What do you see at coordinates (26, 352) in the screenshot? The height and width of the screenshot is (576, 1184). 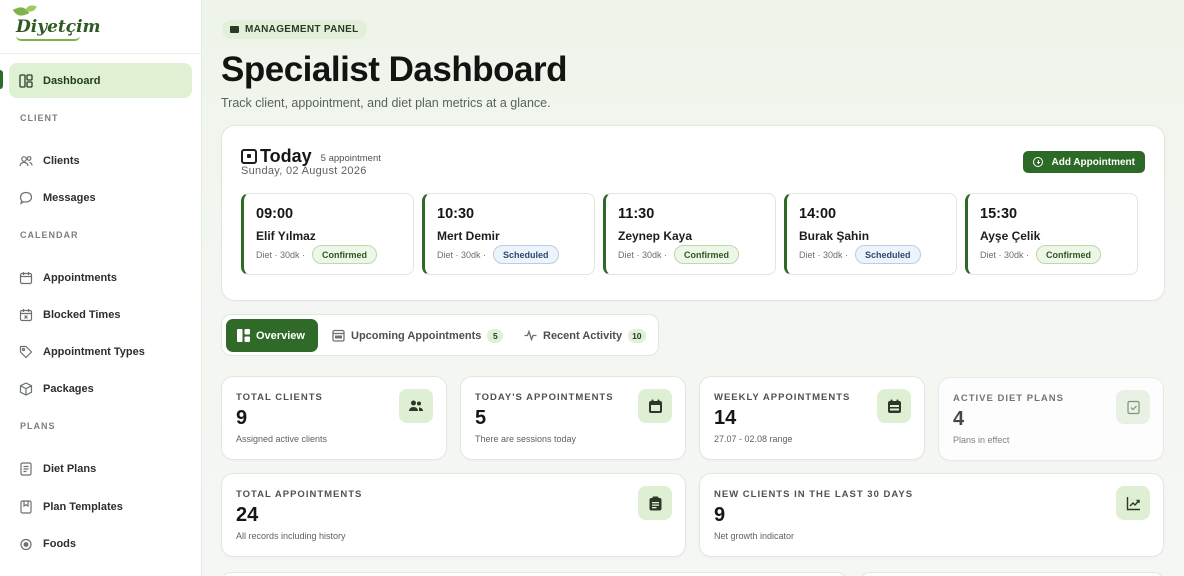 I see `tag-icon` at bounding box center [26, 352].